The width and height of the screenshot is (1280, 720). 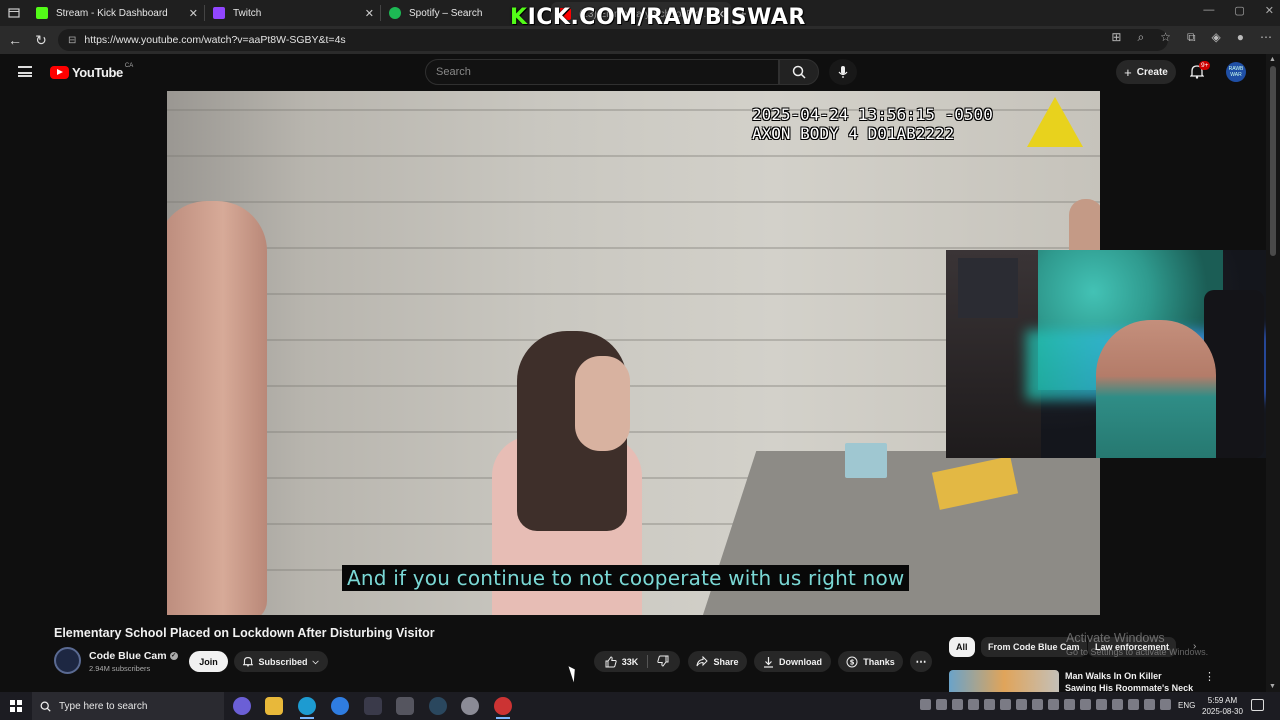 What do you see at coordinates (67, 660) in the screenshot?
I see `channel-avatar` at bounding box center [67, 660].